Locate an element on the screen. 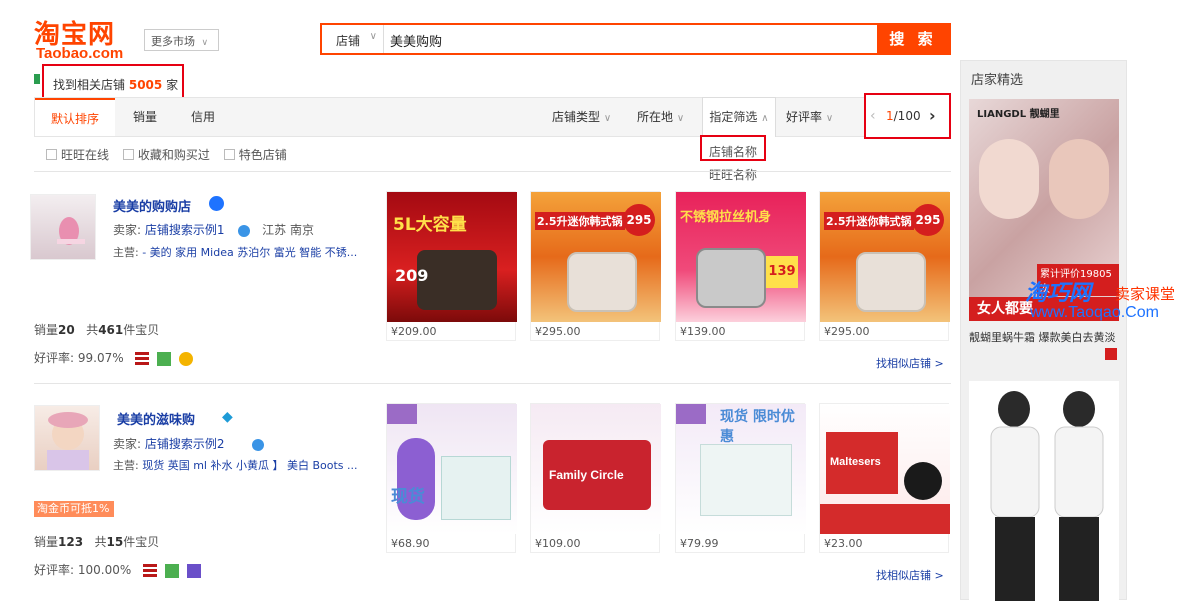  logo-en: Taobao.com is located at coordinates (79, 53).